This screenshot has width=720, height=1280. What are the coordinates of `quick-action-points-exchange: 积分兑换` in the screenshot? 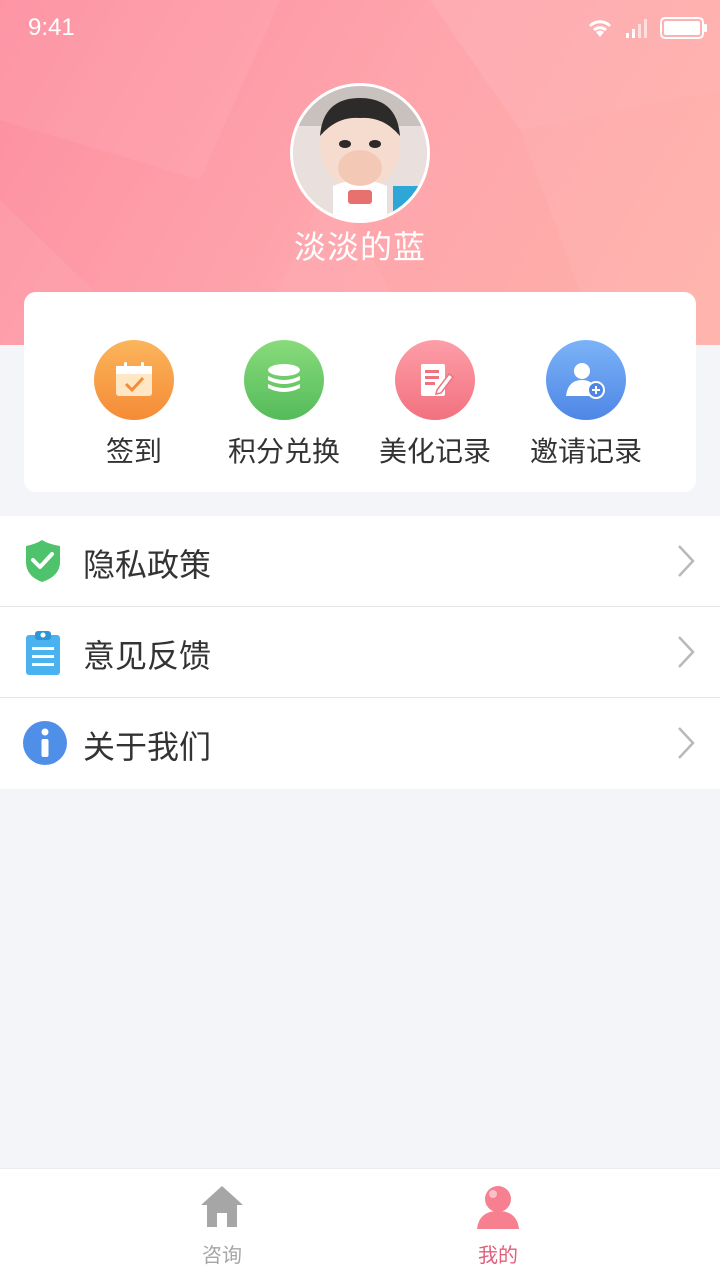 It's located at (284, 405).